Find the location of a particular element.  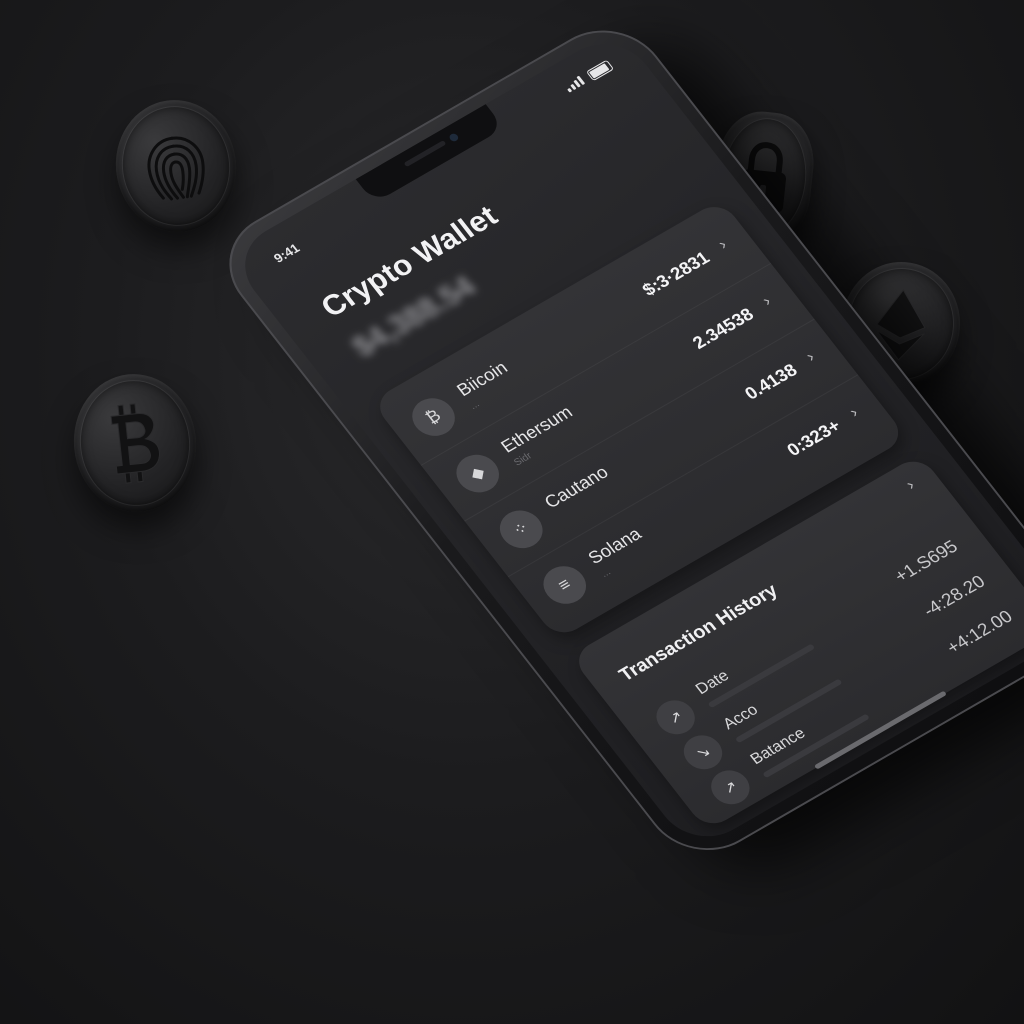

speaker is located at coordinates (425, 154).